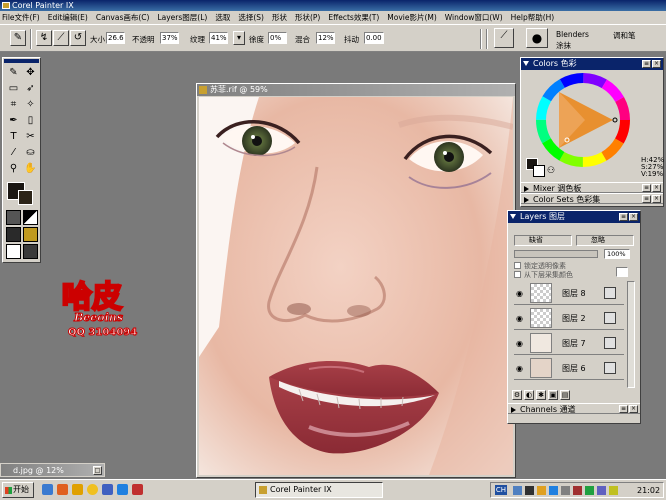 Image resolution: width=666 pixels, height=500 pixels. I want to click on player-icon, so click(137, 489).